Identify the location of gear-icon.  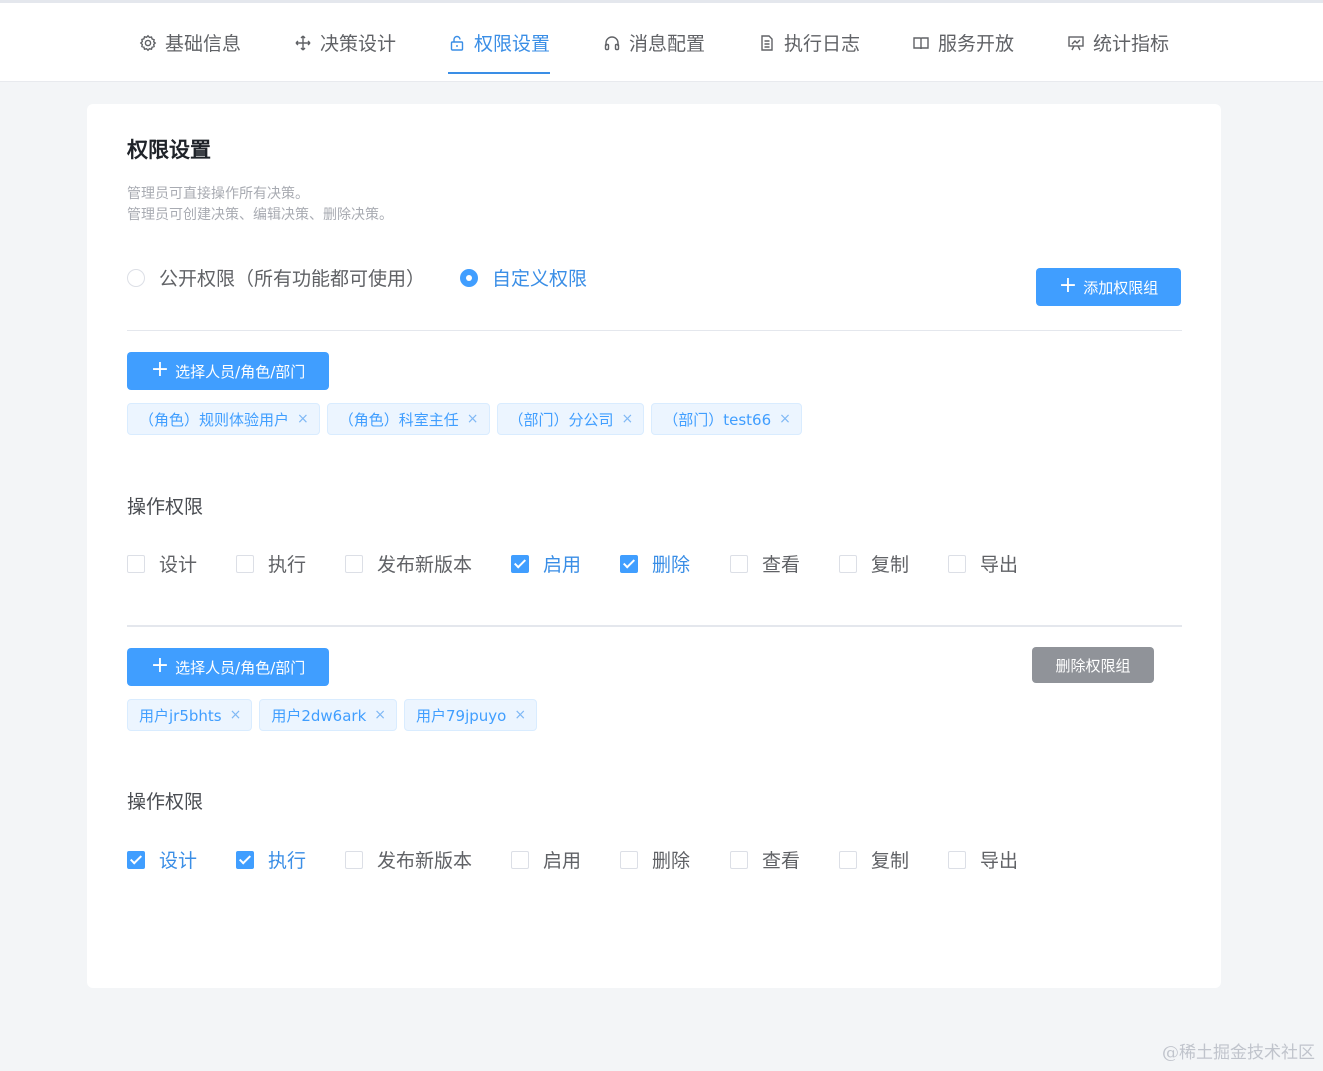
(148, 42).